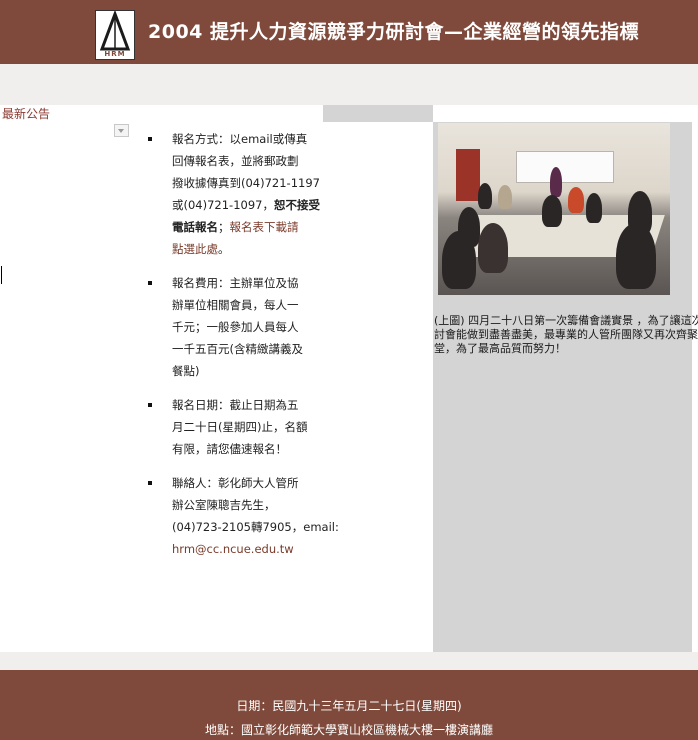  Describe the element at coordinates (264, 227) in the screenshot. I see `text-link: 報名表下載請` at that location.